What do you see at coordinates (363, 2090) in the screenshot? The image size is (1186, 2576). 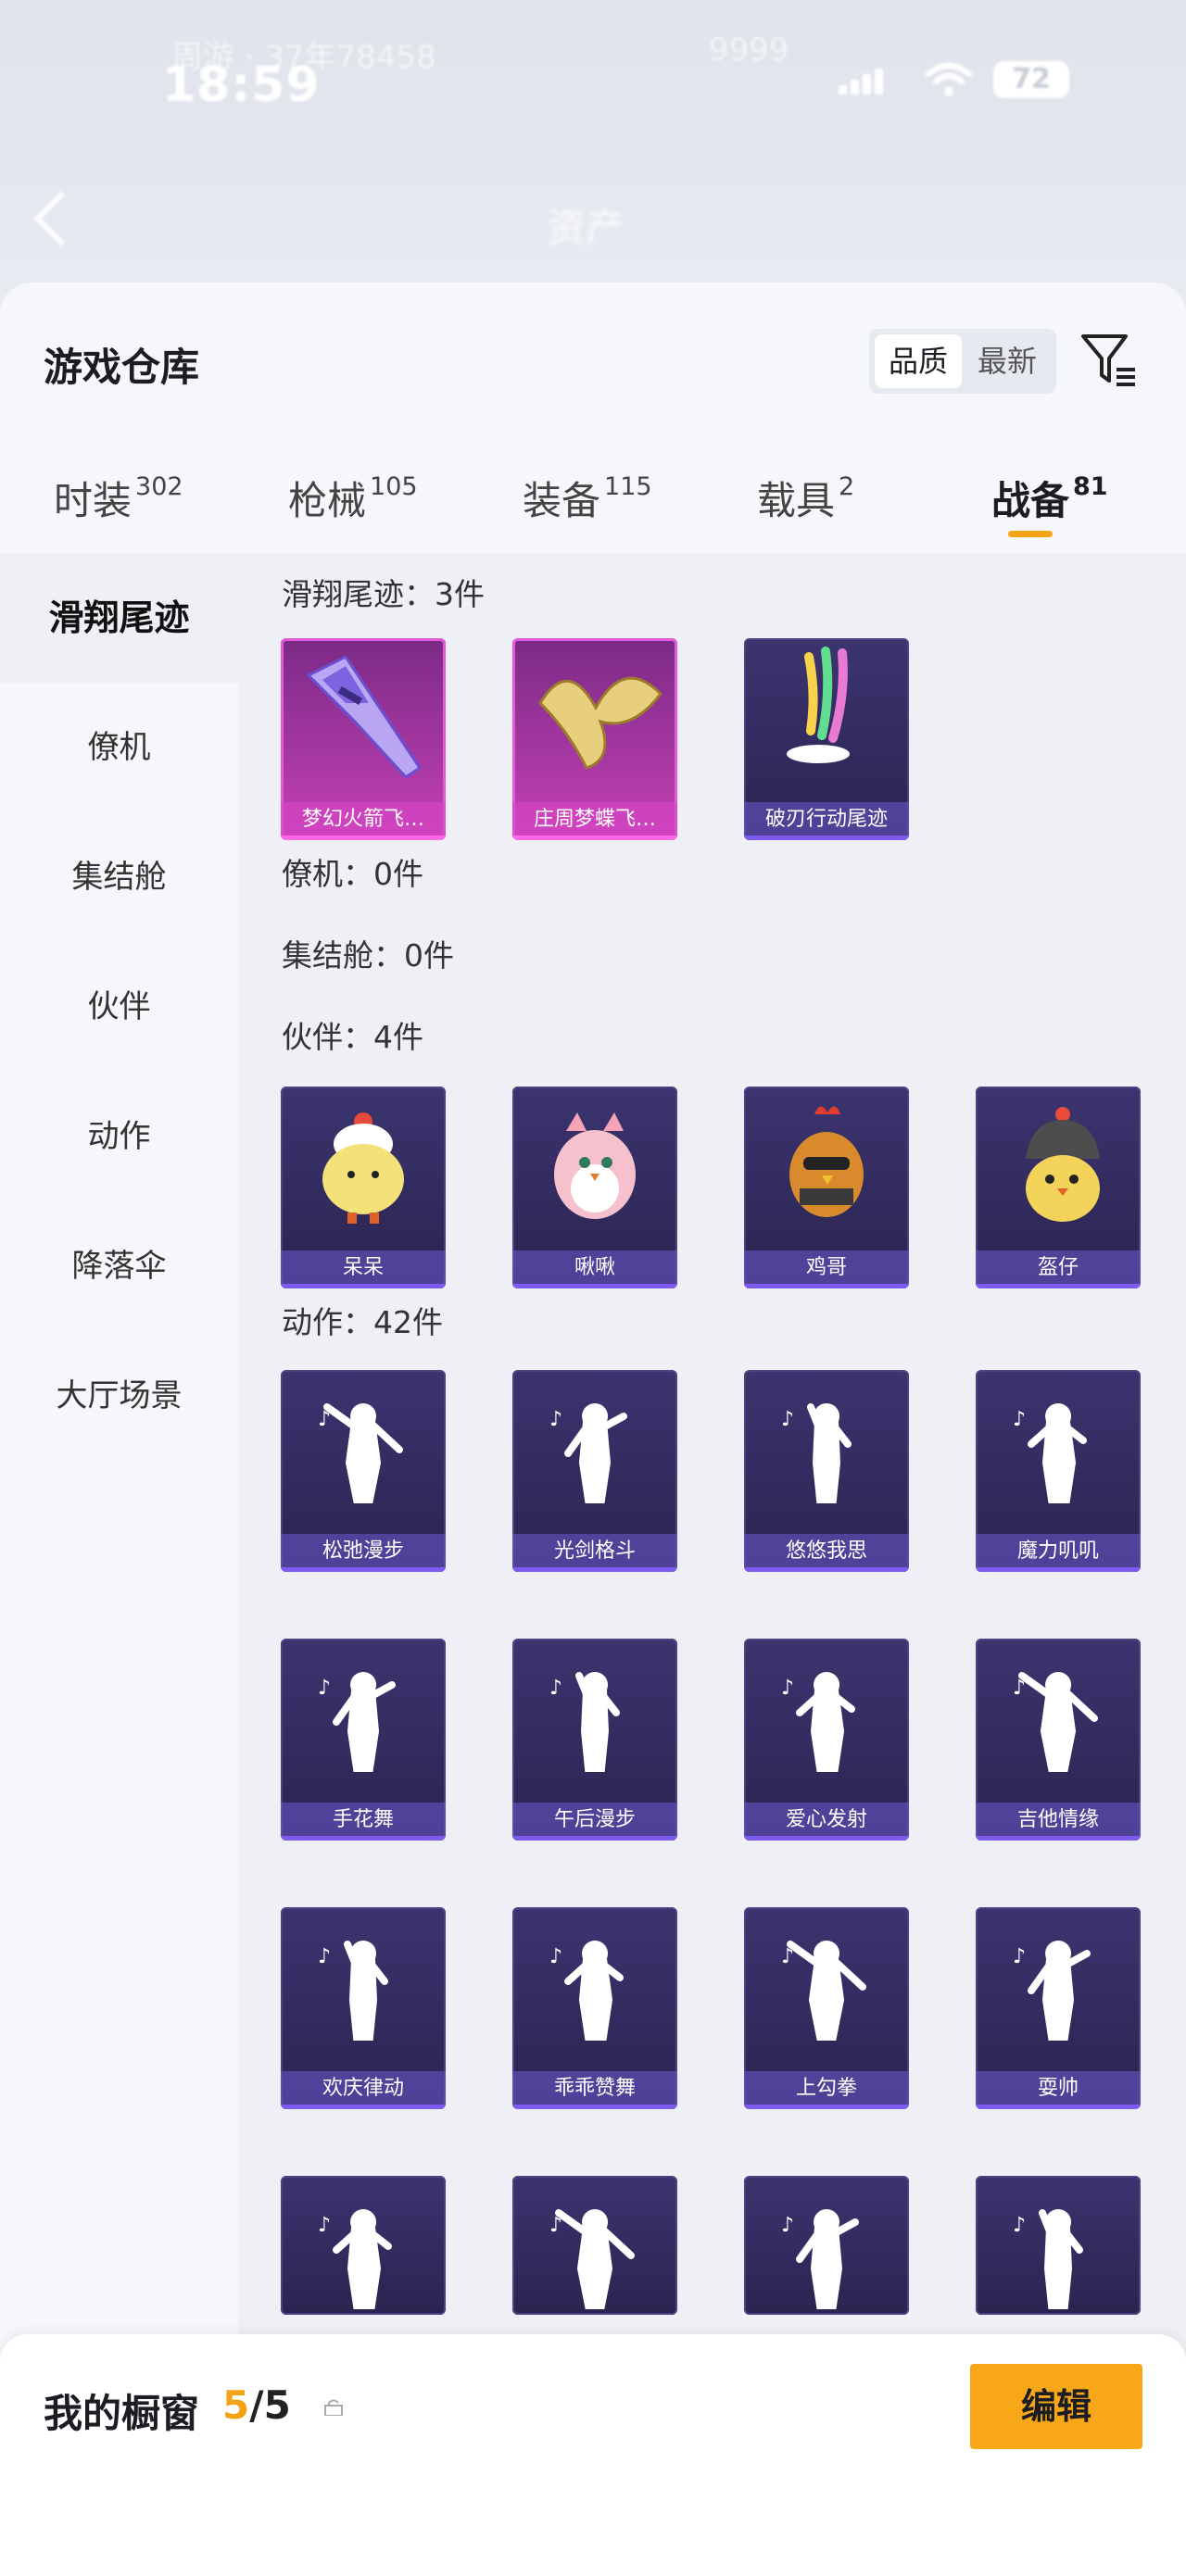 I see `item-label: 欢庆律动` at bounding box center [363, 2090].